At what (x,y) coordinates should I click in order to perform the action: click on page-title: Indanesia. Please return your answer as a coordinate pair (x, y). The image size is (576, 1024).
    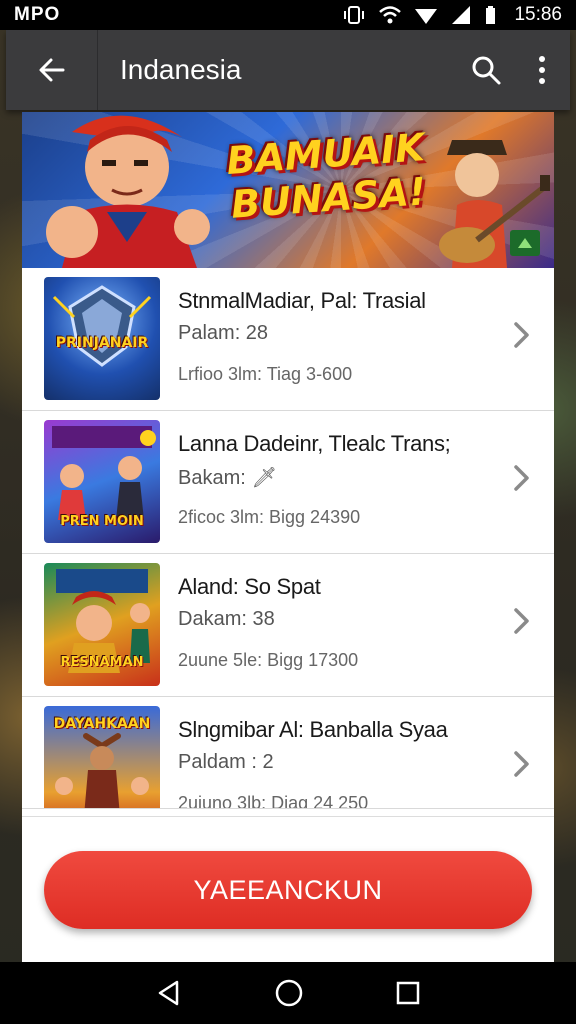
    Looking at the image, I should click on (181, 69).